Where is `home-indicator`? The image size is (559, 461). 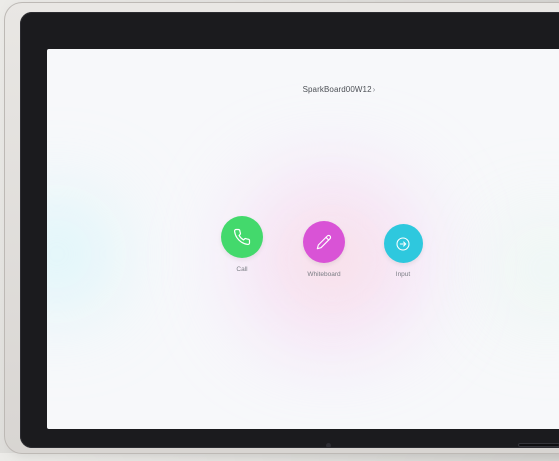 home-indicator is located at coordinates (538, 445).